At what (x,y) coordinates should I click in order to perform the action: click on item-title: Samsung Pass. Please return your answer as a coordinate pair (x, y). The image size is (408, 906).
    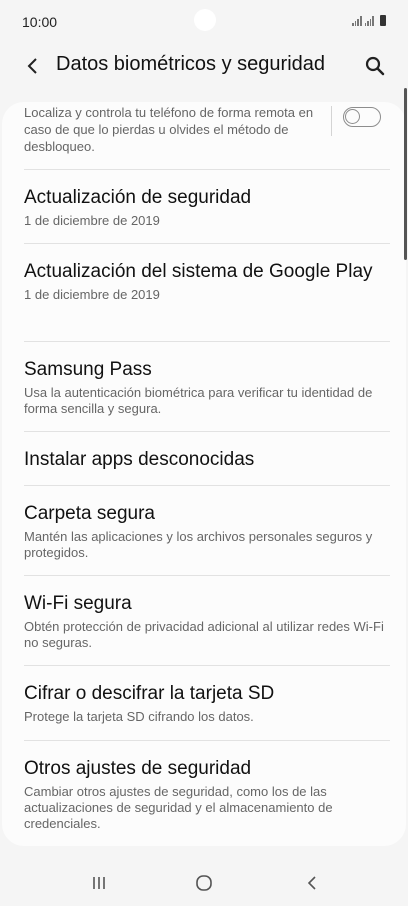
    Looking at the image, I should click on (88, 369).